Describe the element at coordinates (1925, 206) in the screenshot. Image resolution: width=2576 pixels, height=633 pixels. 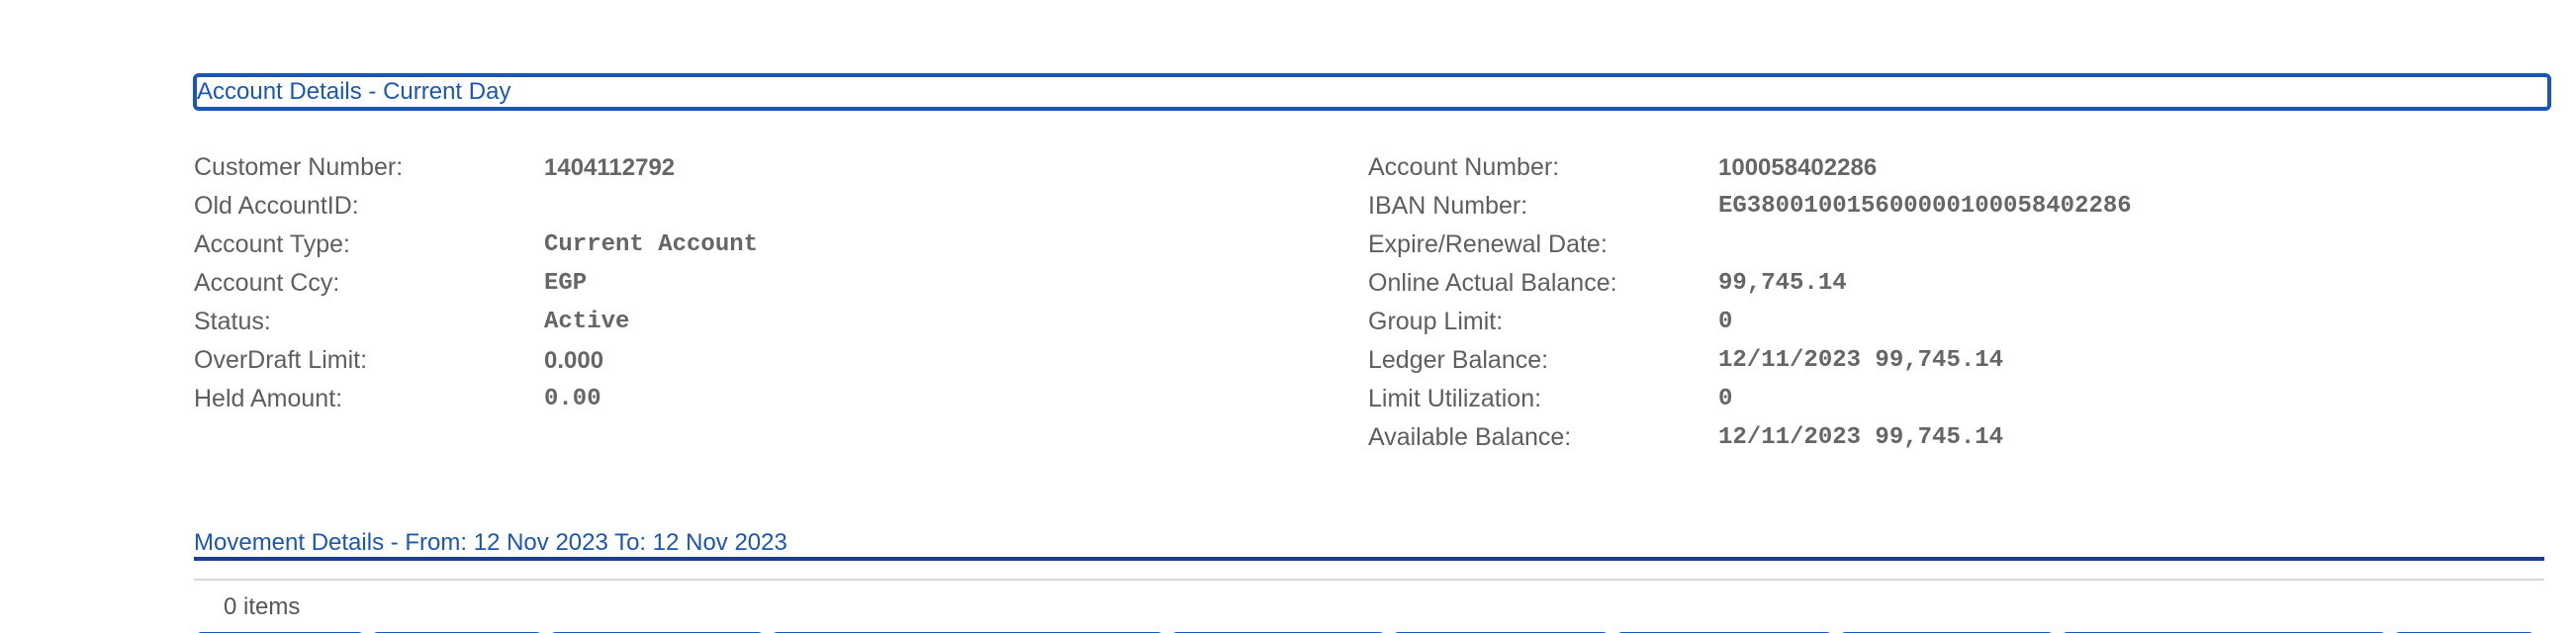
I see `iban-number-value: EG380010015600000100058402286` at that location.